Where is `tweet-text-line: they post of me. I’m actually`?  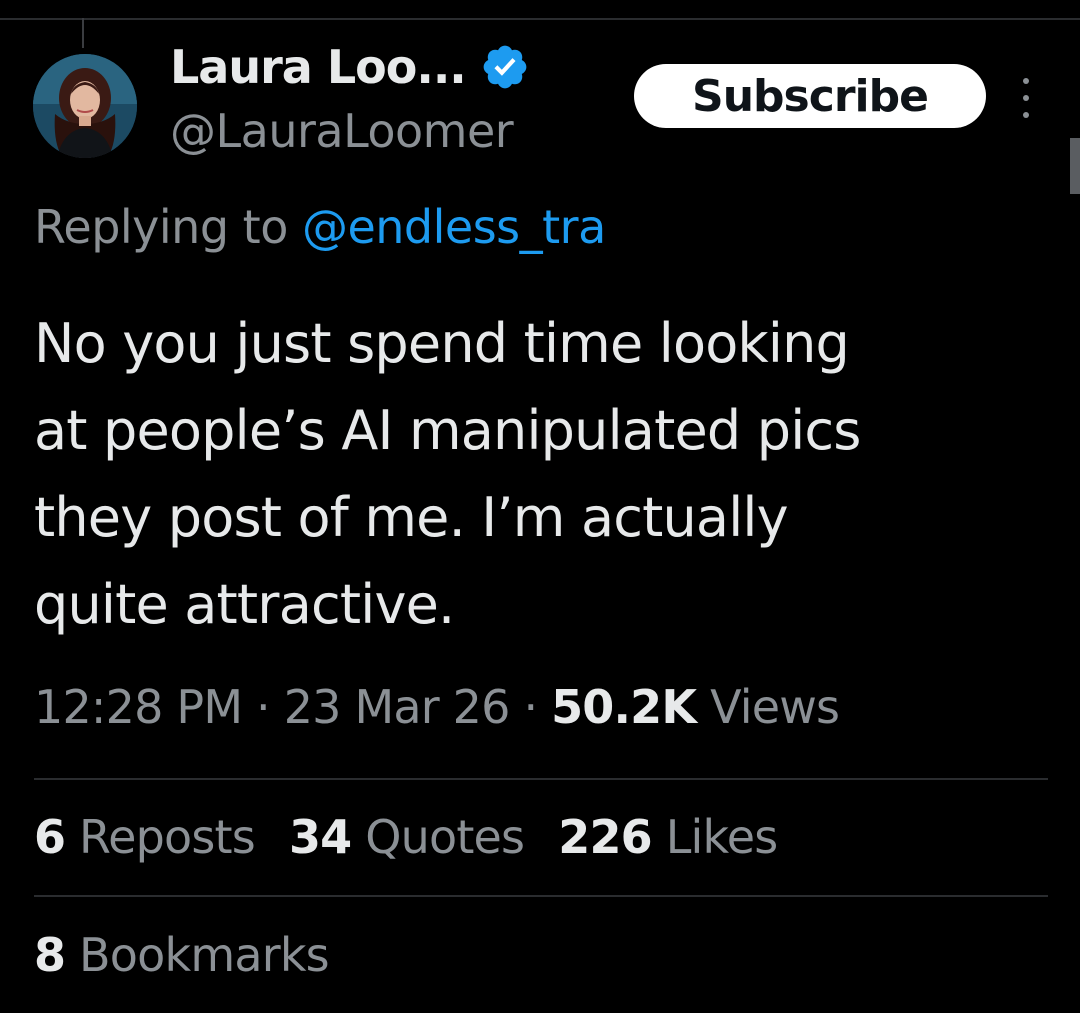
tweet-text-line: they post of me. I’m actually is located at coordinates (411, 517).